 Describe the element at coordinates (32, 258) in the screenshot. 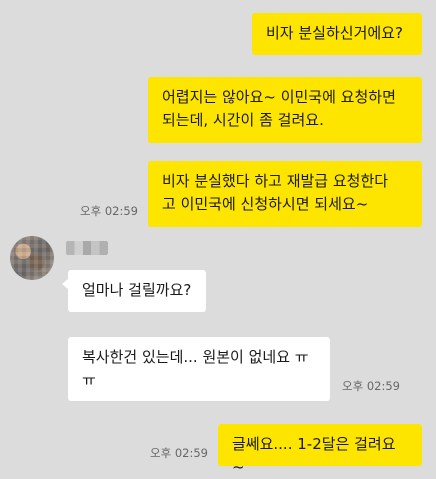

I see `avatar` at that location.